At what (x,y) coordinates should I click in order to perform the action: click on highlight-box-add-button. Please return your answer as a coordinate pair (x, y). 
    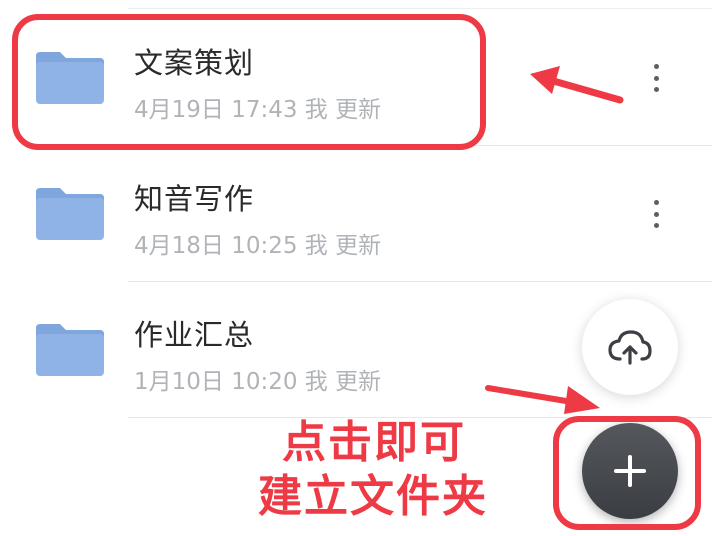
    Looking at the image, I should click on (627, 473).